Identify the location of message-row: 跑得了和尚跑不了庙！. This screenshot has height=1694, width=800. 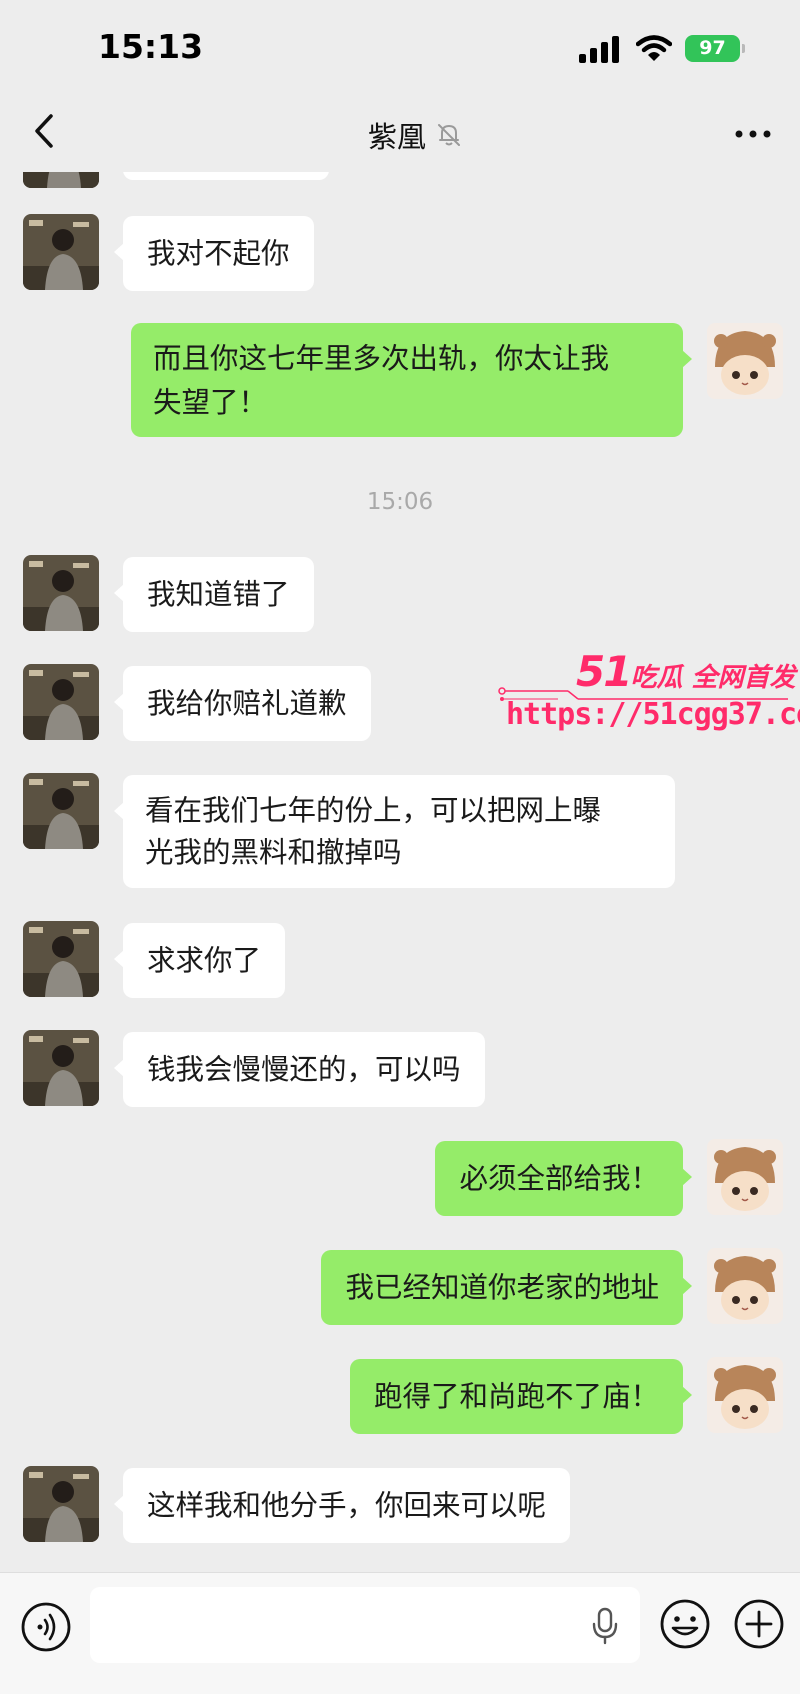
(400, 1397).